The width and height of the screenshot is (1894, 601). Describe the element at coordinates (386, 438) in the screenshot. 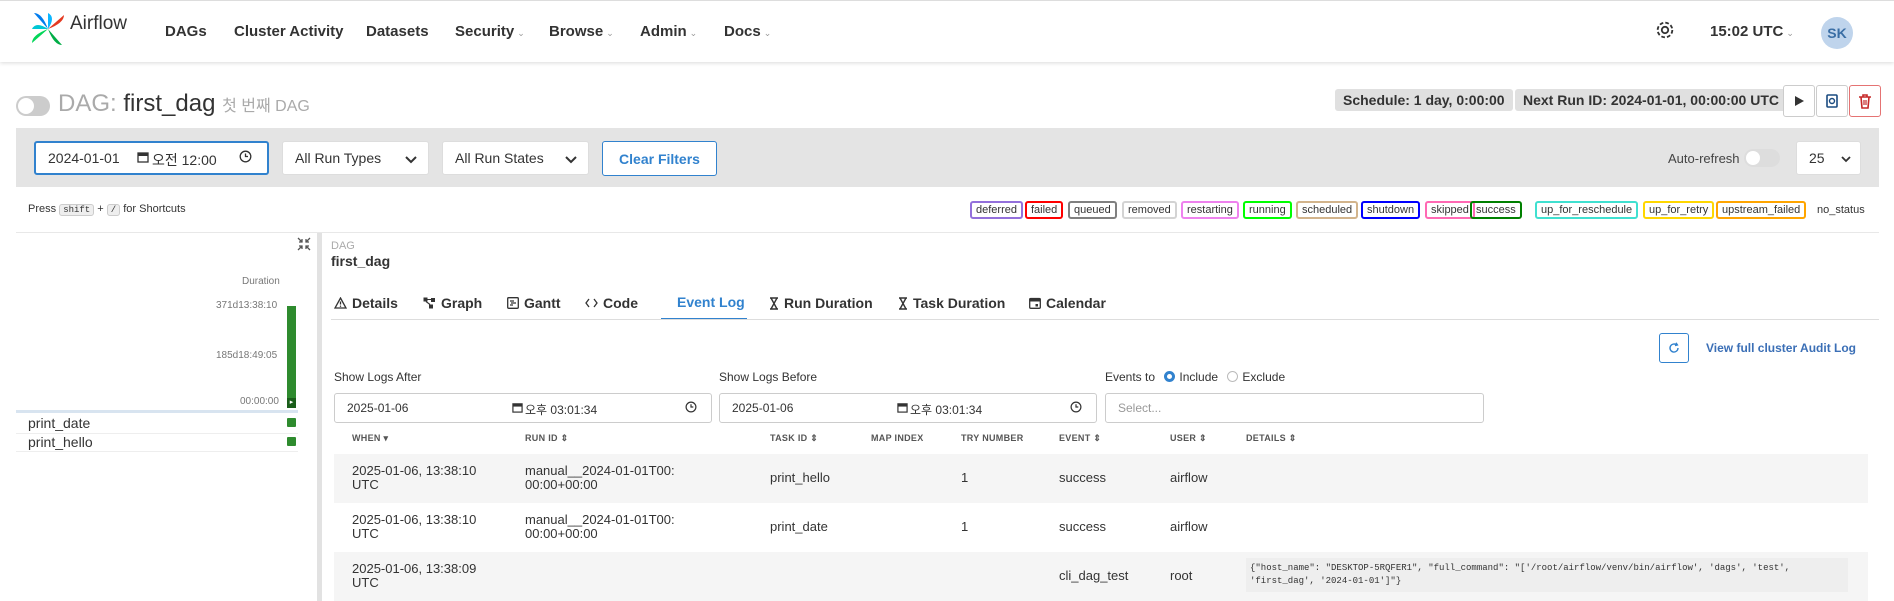

I see `sort-icon: ▾` at that location.